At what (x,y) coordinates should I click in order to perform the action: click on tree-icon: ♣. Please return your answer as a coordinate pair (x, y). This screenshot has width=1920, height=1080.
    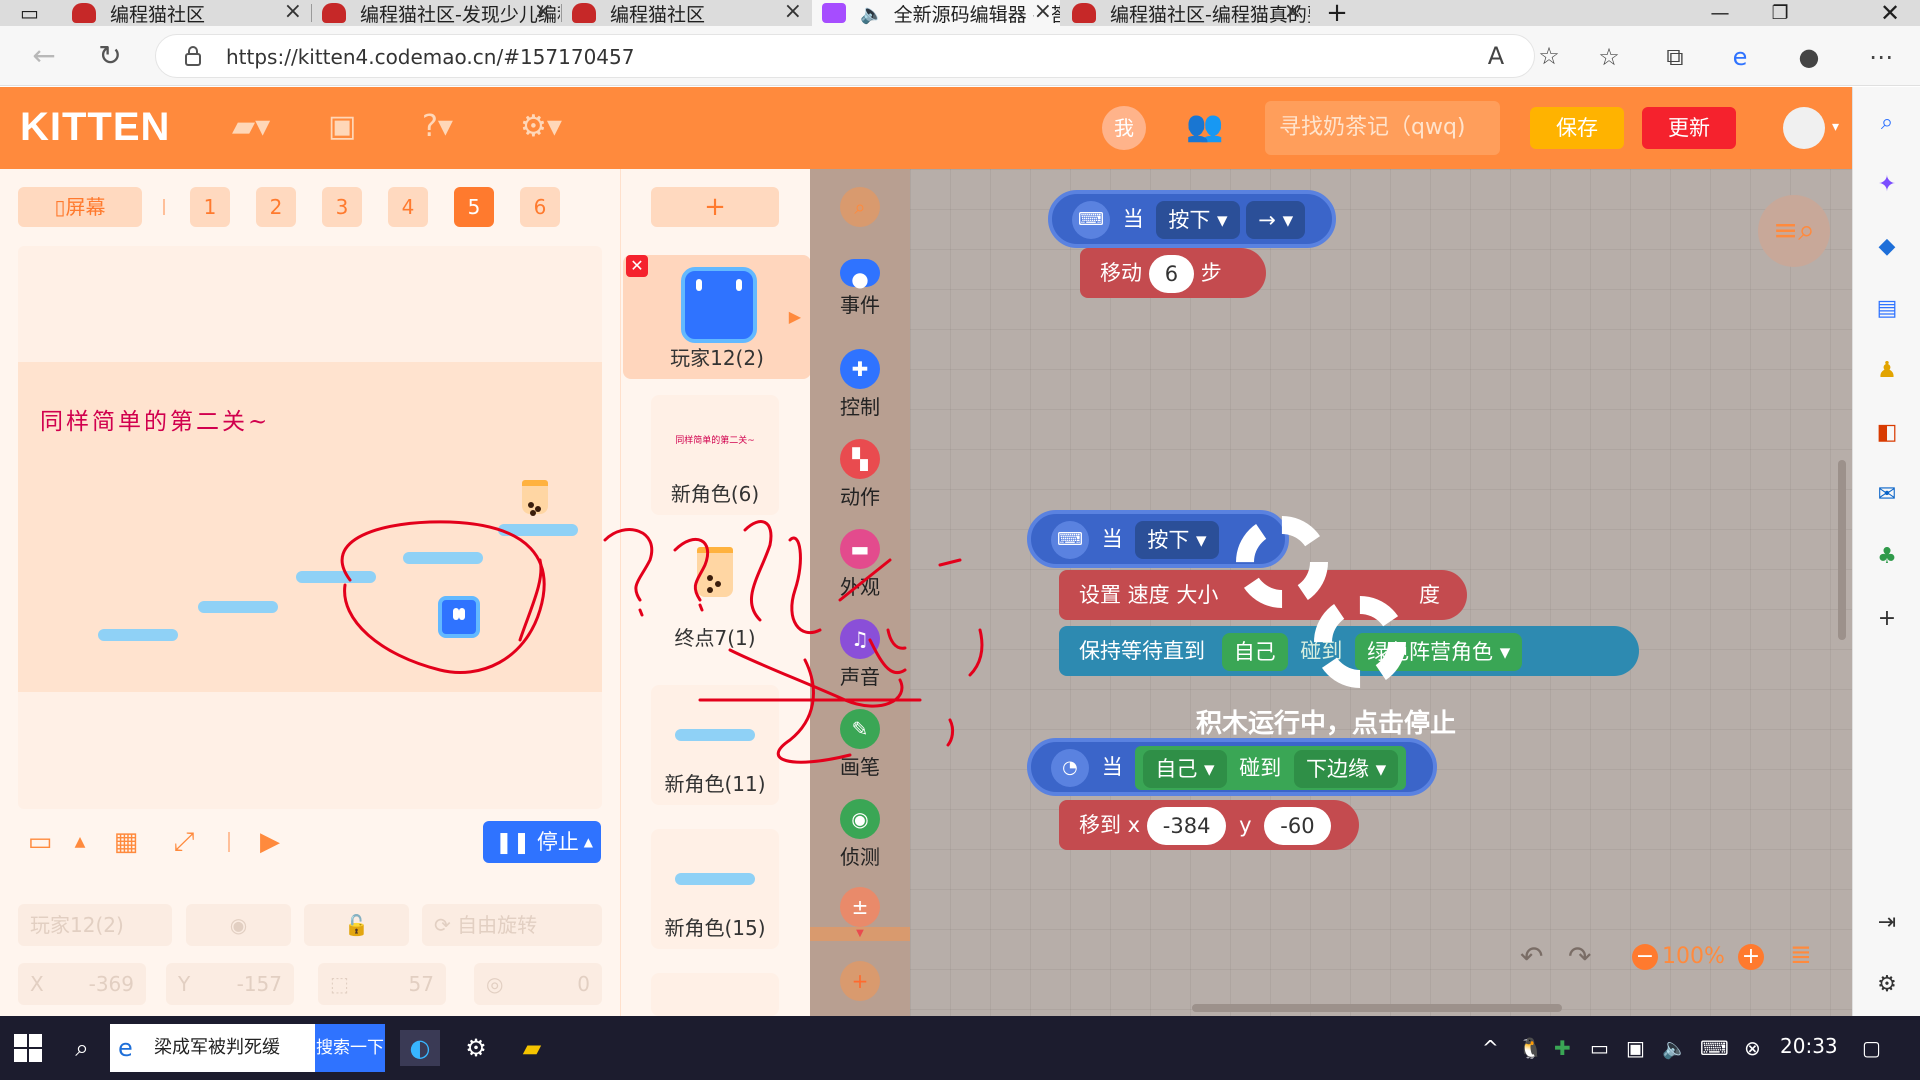
    Looking at the image, I should click on (1887, 557).